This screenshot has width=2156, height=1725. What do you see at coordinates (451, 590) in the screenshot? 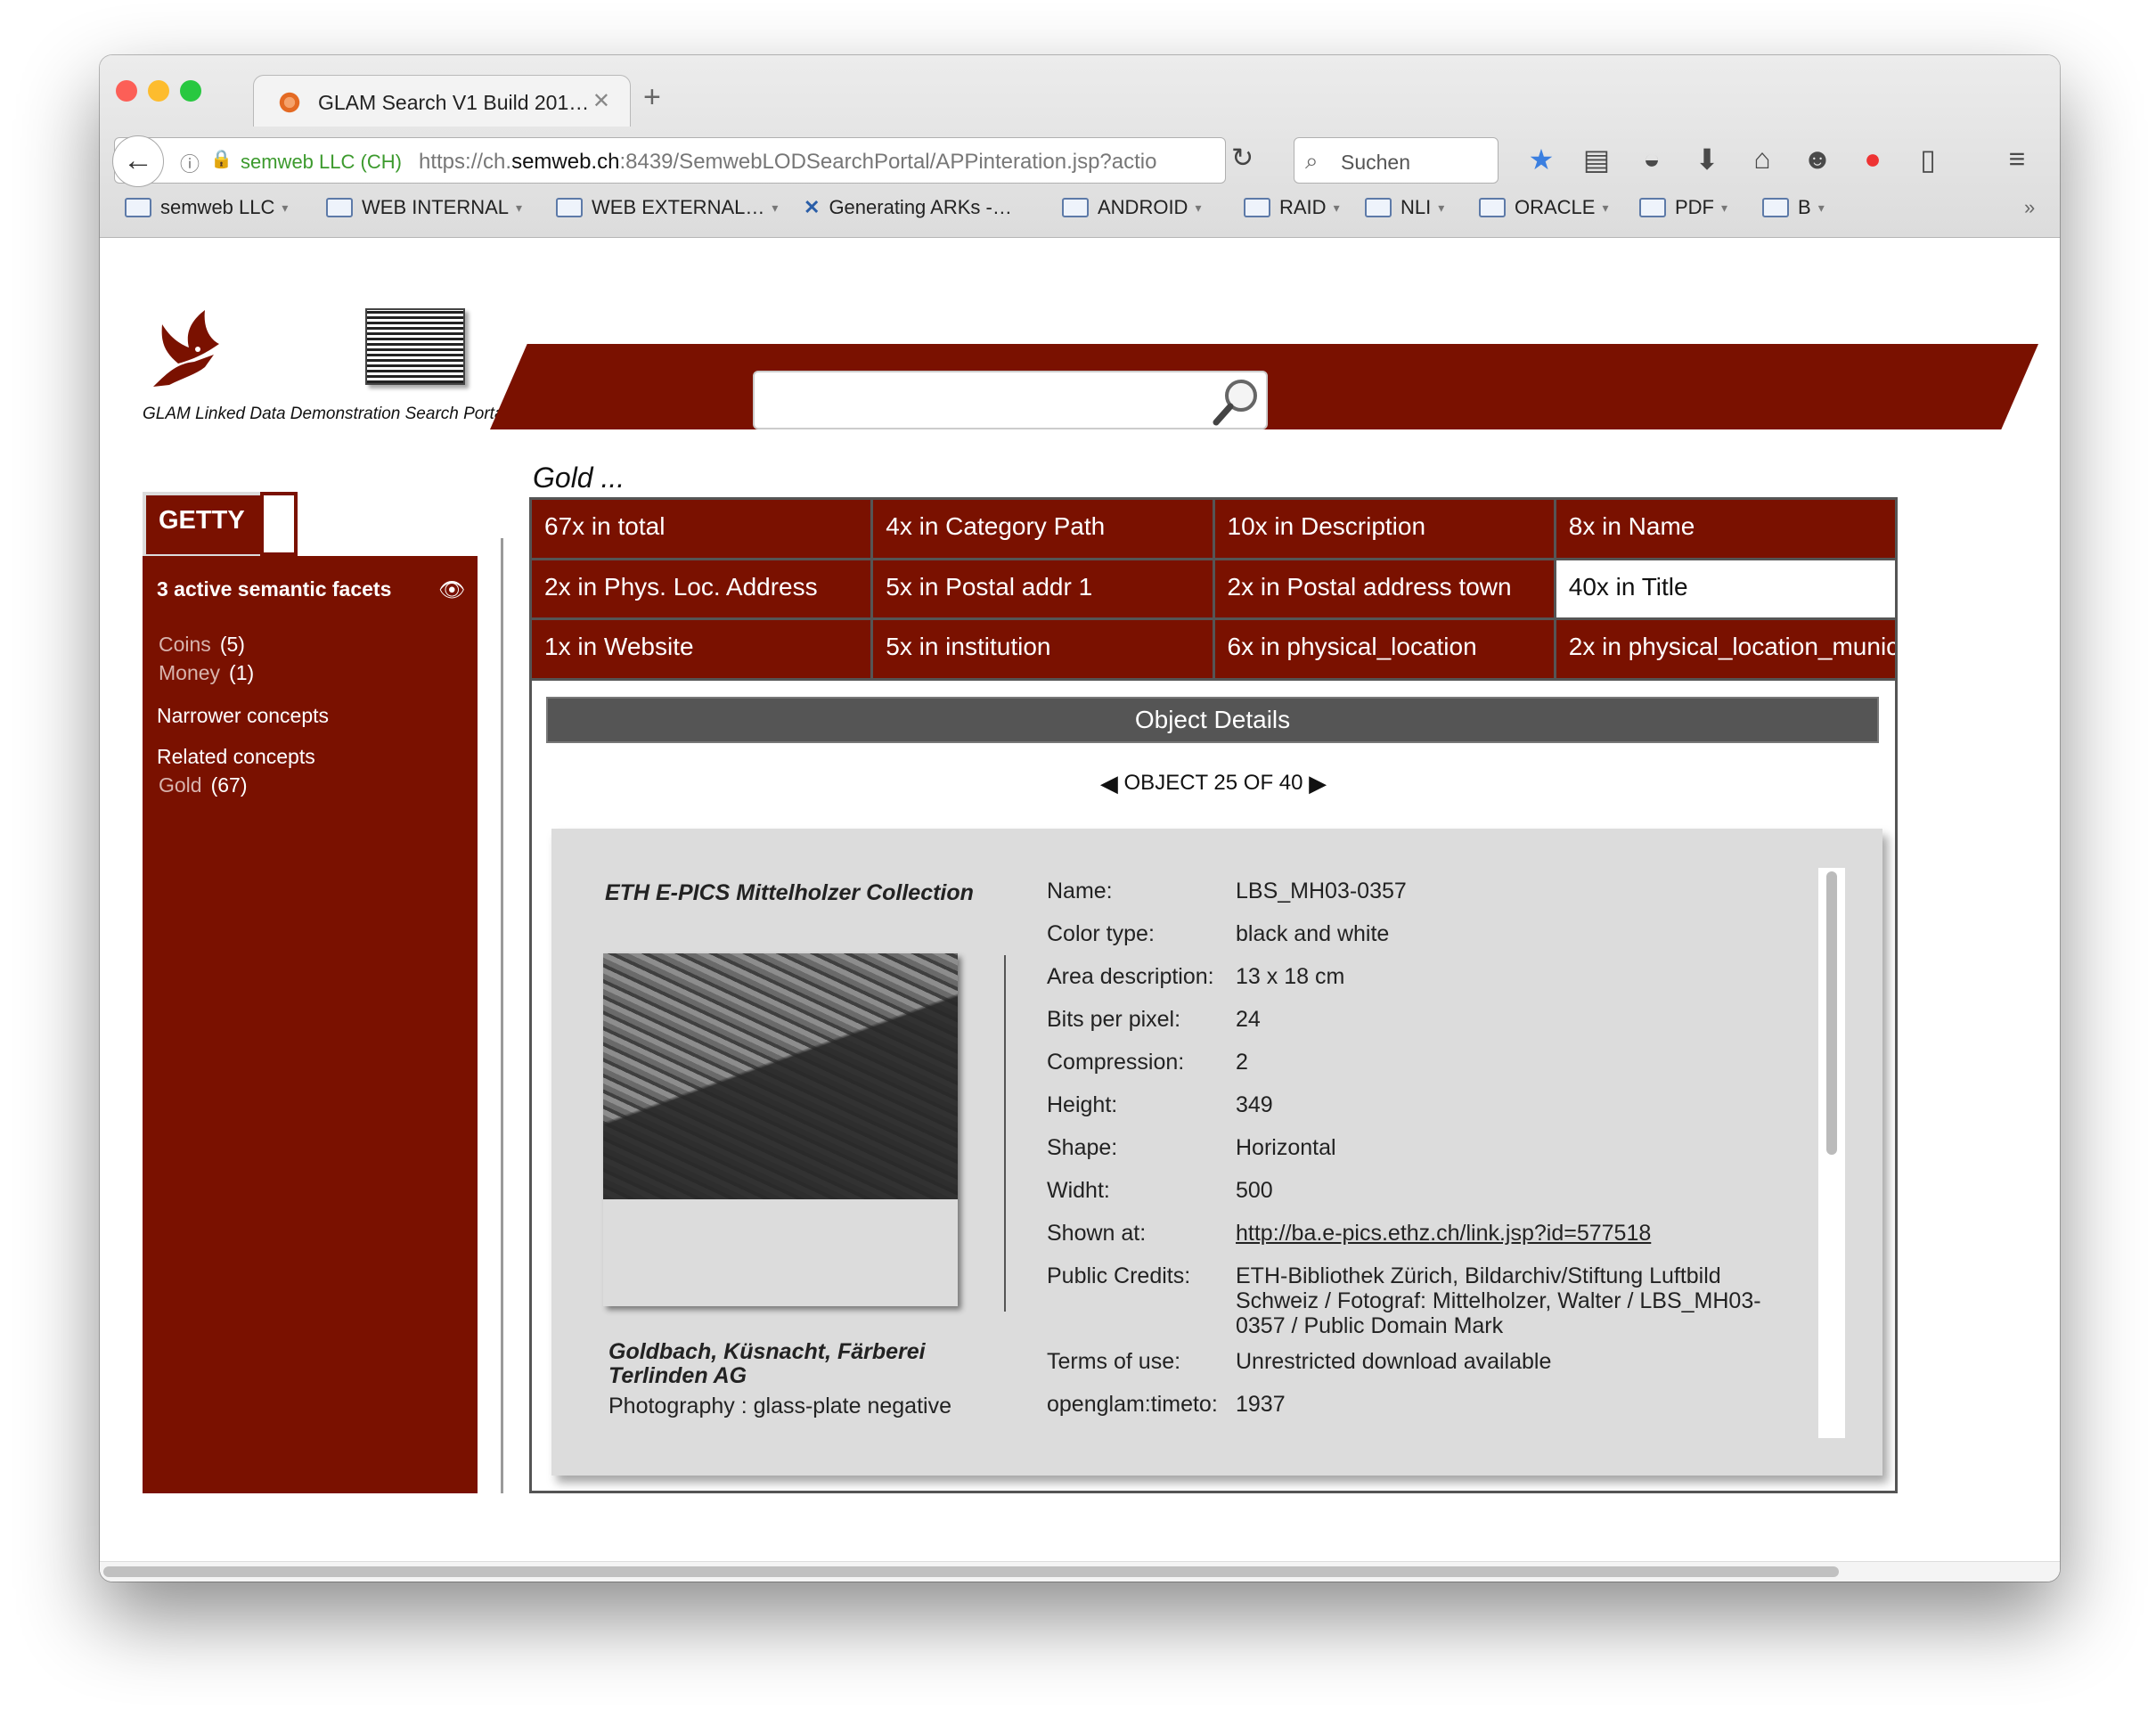
I see `eye-icon: 👁` at bounding box center [451, 590].